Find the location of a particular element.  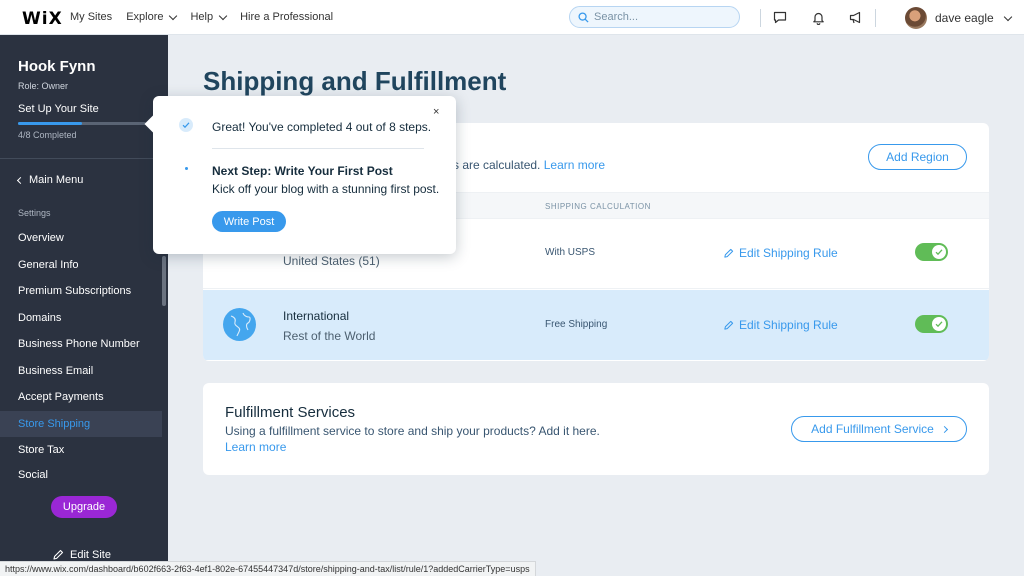

add-fulfillment-service-button: Add Fulfillment Service is located at coordinates (879, 429).